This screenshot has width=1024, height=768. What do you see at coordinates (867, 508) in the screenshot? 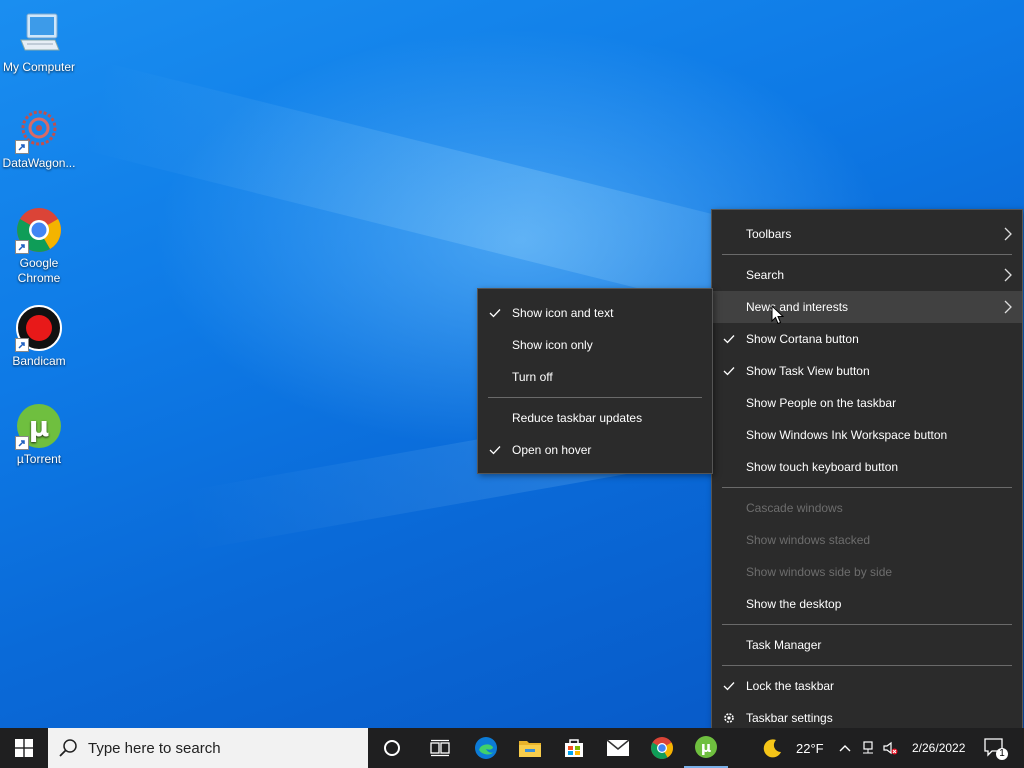
I see `menu-item-cascade-windows: Cascade windows` at bounding box center [867, 508].